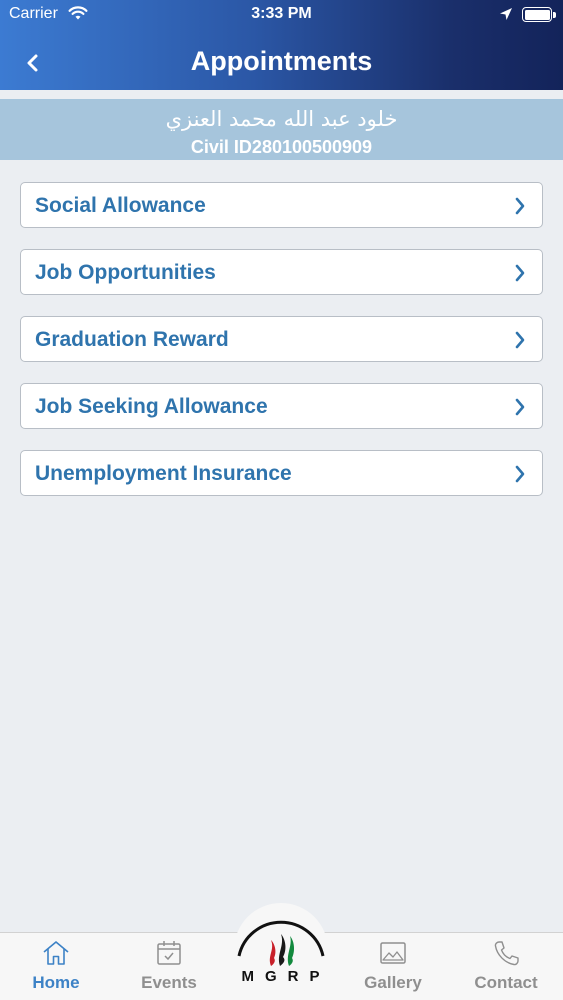 This screenshot has height=1000, width=563. I want to click on user-name: خلود عبد الله محمد العنزي, so click(281, 119).